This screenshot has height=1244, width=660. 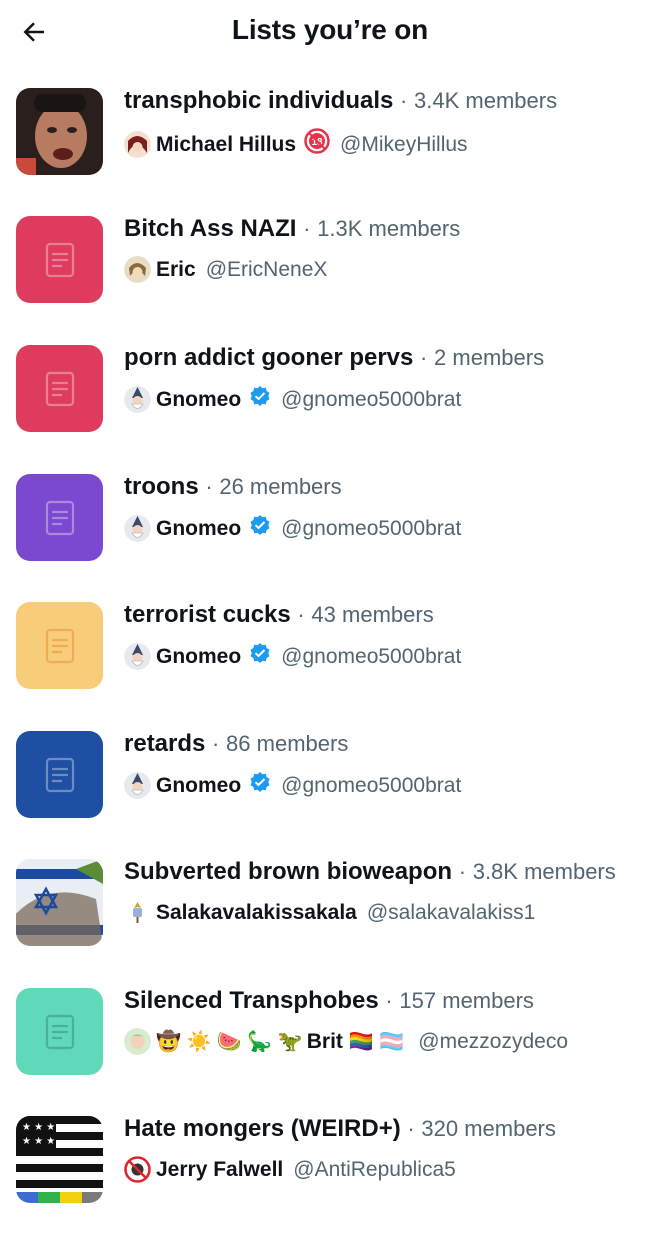 What do you see at coordinates (404, 144) in the screenshot?
I see `owner-handle: @MikeyHillus` at bounding box center [404, 144].